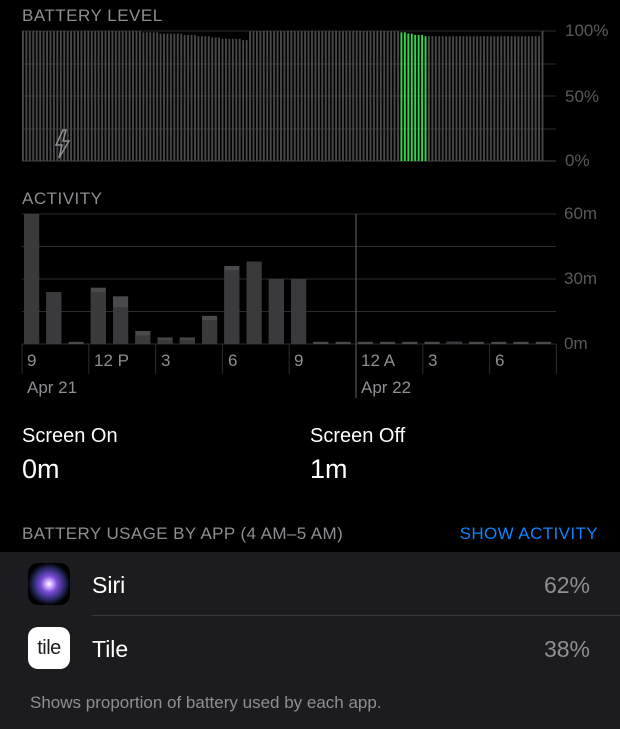  I want to click on time-tick-12pm: 12 P, so click(111, 360).